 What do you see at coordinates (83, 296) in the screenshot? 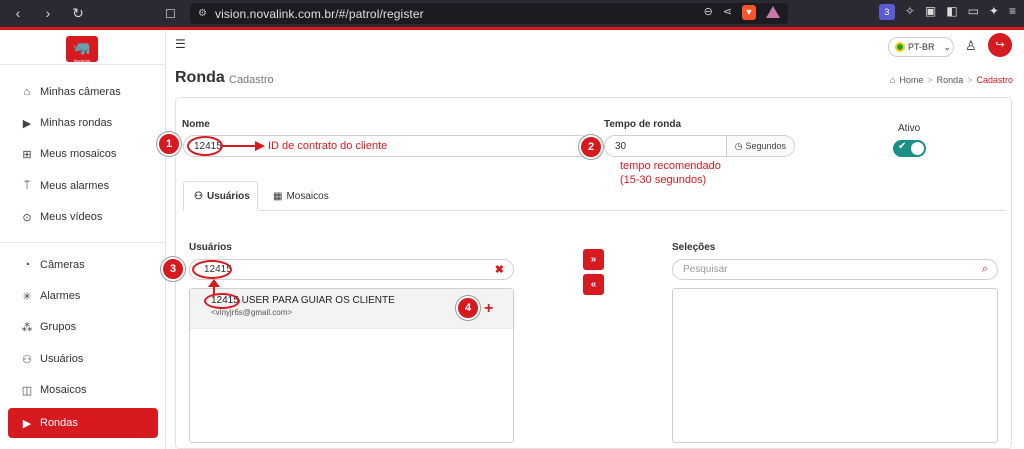
I see `sidebar-item-alarmes: ✳ Alarmes` at bounding box center [83, 296].